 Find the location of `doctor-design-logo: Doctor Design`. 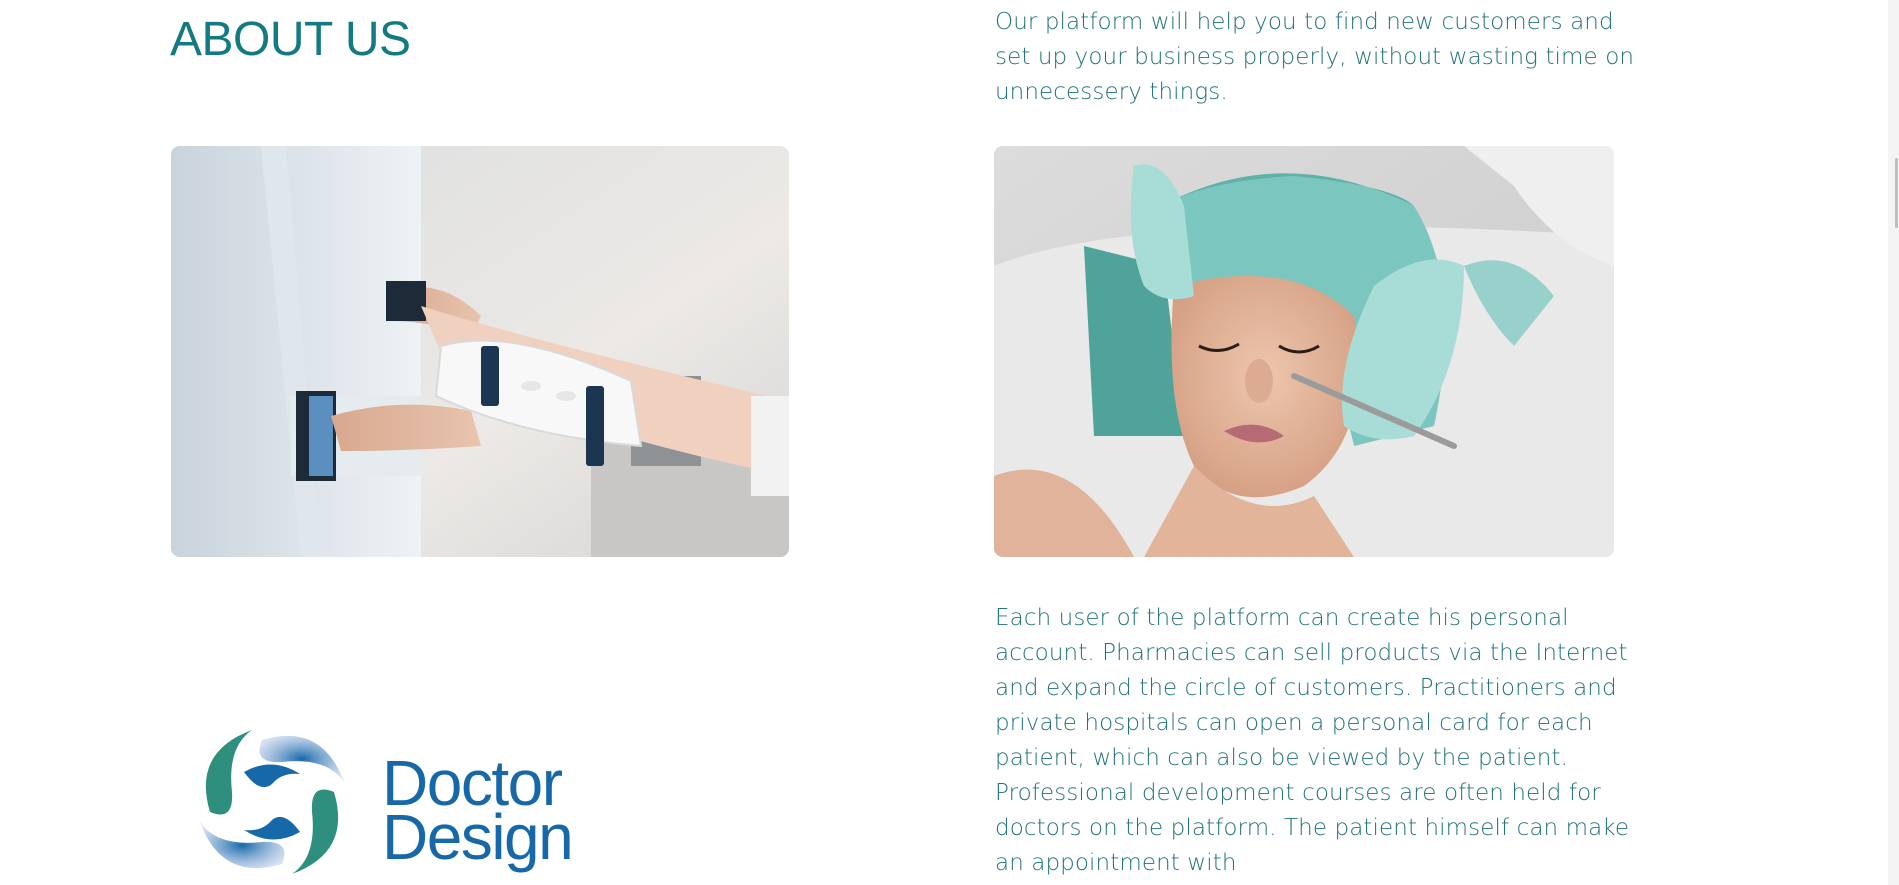

doctor-design-logo: Doctor Design is located at coordinates (380, 798).